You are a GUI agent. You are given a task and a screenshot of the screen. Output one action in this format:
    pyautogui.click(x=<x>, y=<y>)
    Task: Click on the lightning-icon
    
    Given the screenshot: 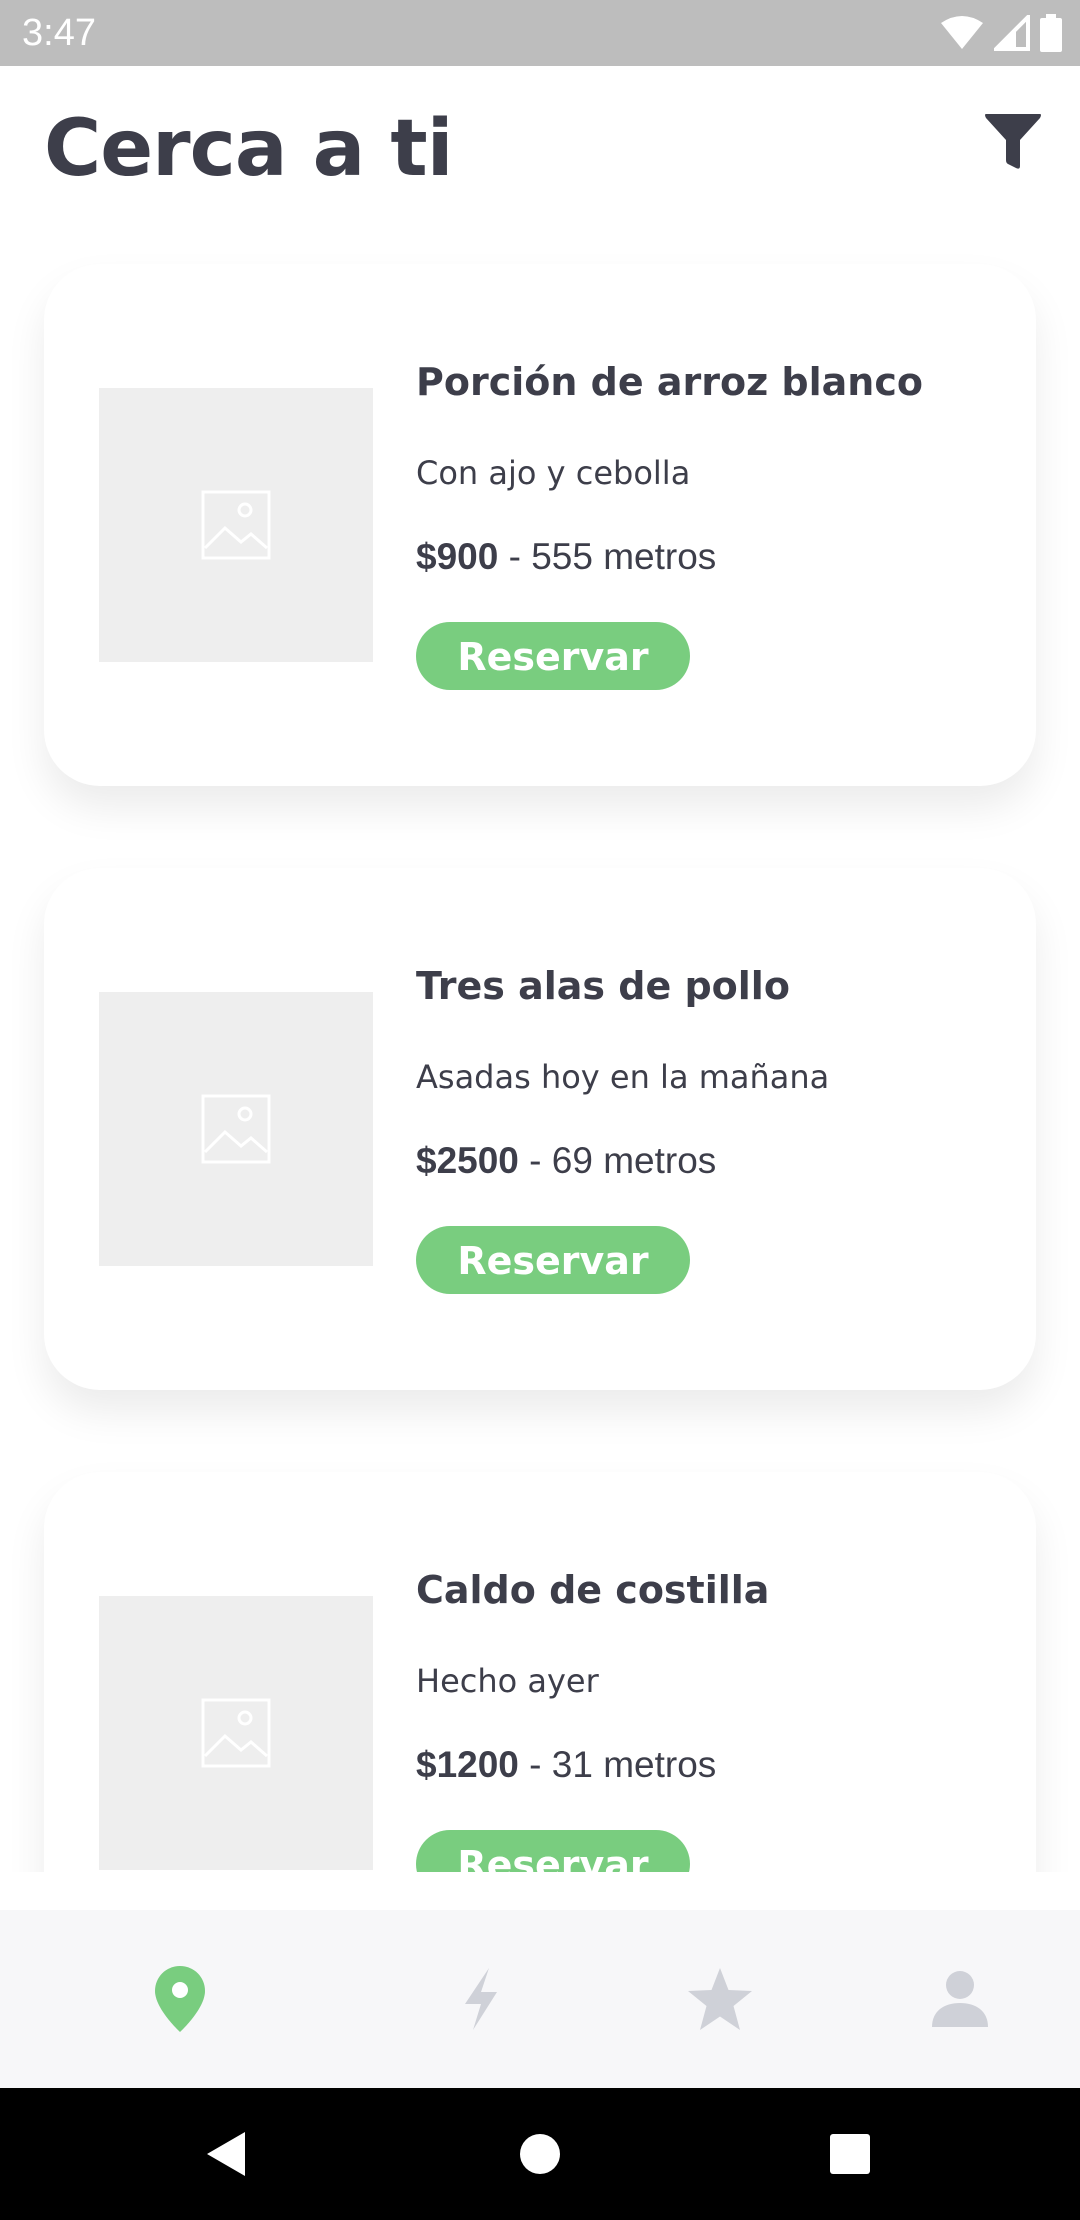 What is the action you would take?
    pyautogui.click(x=481, y=1999)
    